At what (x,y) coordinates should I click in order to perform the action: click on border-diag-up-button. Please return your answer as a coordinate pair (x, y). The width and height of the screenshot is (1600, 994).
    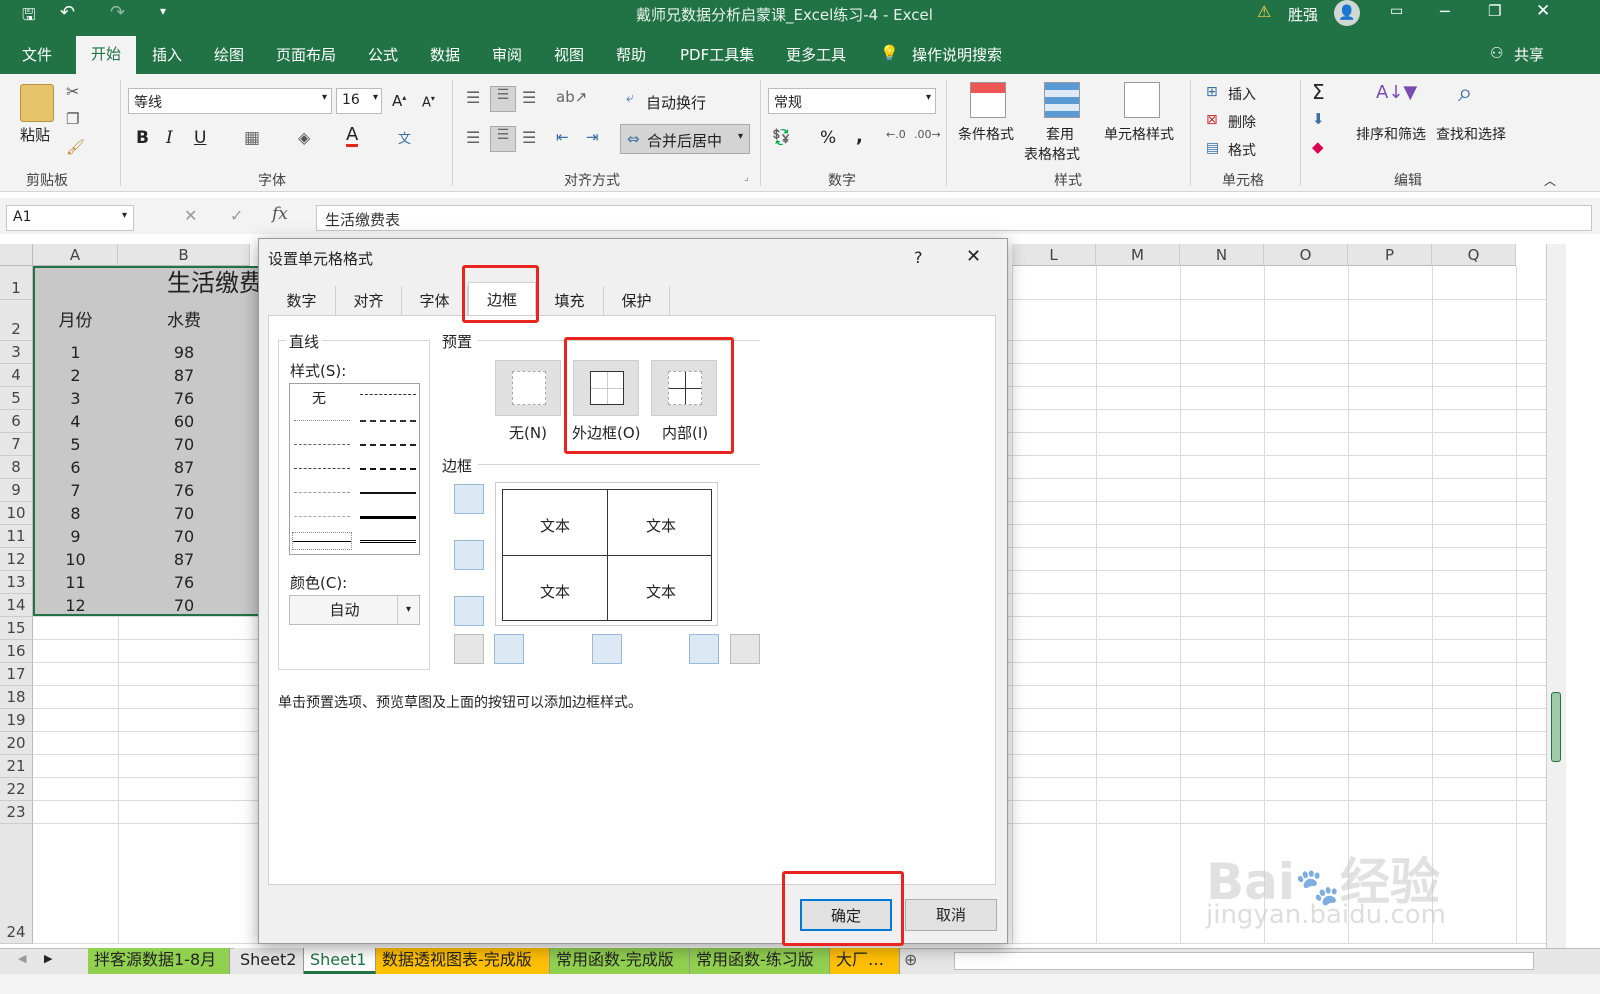
    Looking at the image, I should click on (469, 649).